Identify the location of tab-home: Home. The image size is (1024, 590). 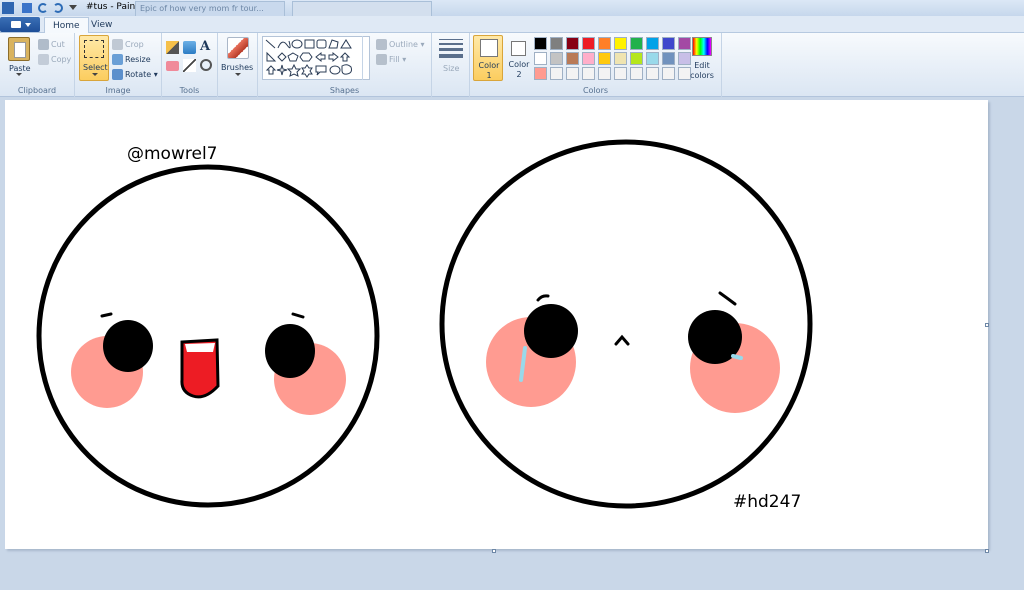
(66, 25).